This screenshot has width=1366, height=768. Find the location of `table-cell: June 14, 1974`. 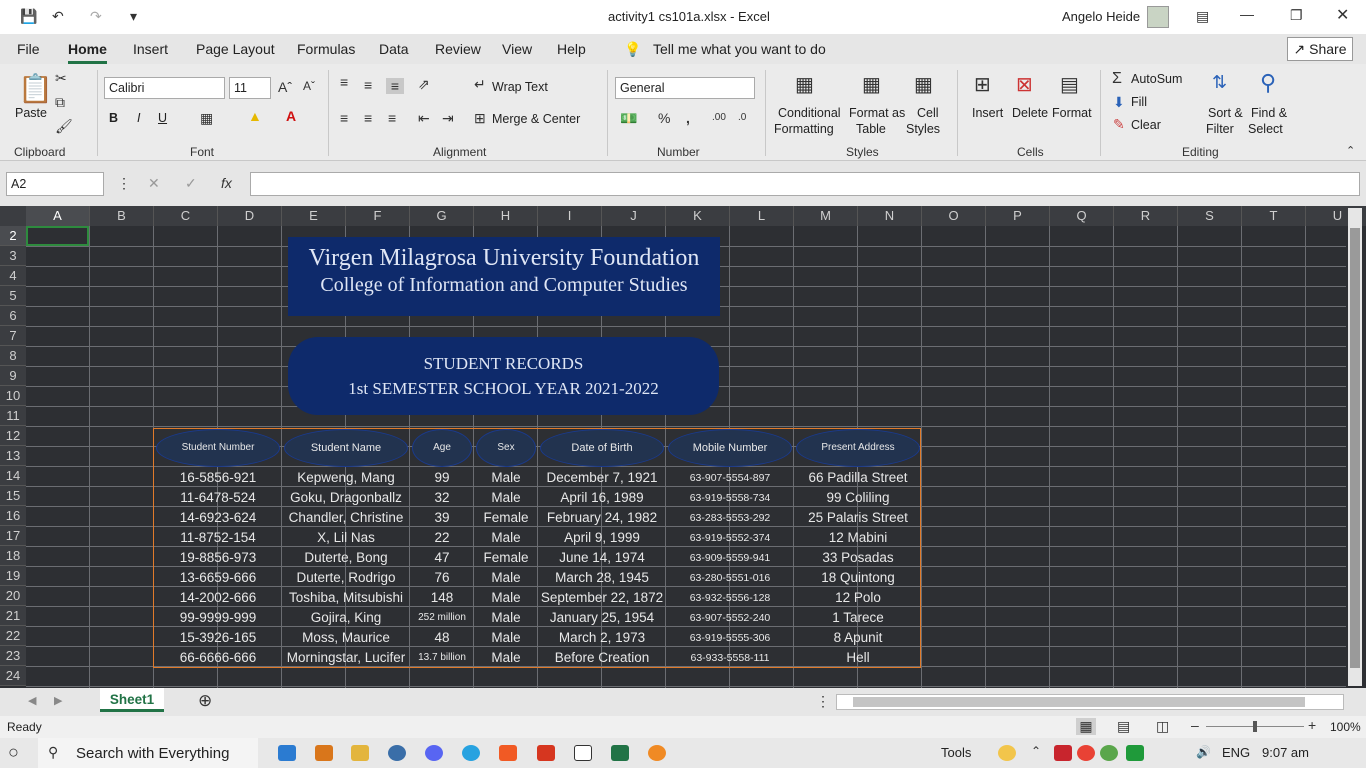

table-cell: June 14, 1974 is located at coordinates (602, 558).